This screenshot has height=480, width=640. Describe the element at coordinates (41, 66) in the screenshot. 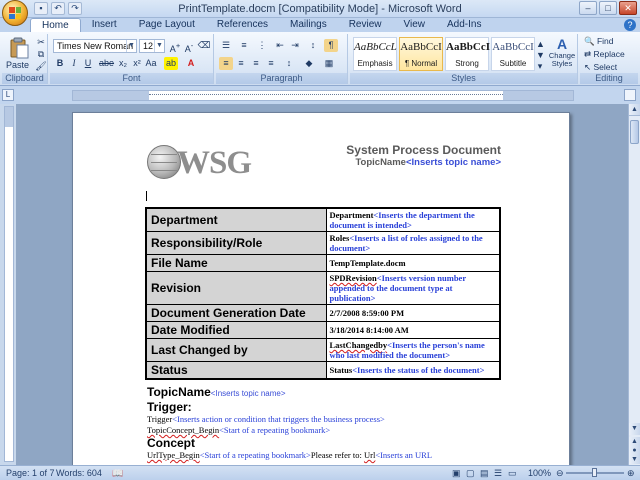

I see `format-painter-icon: 🖌` at that location.